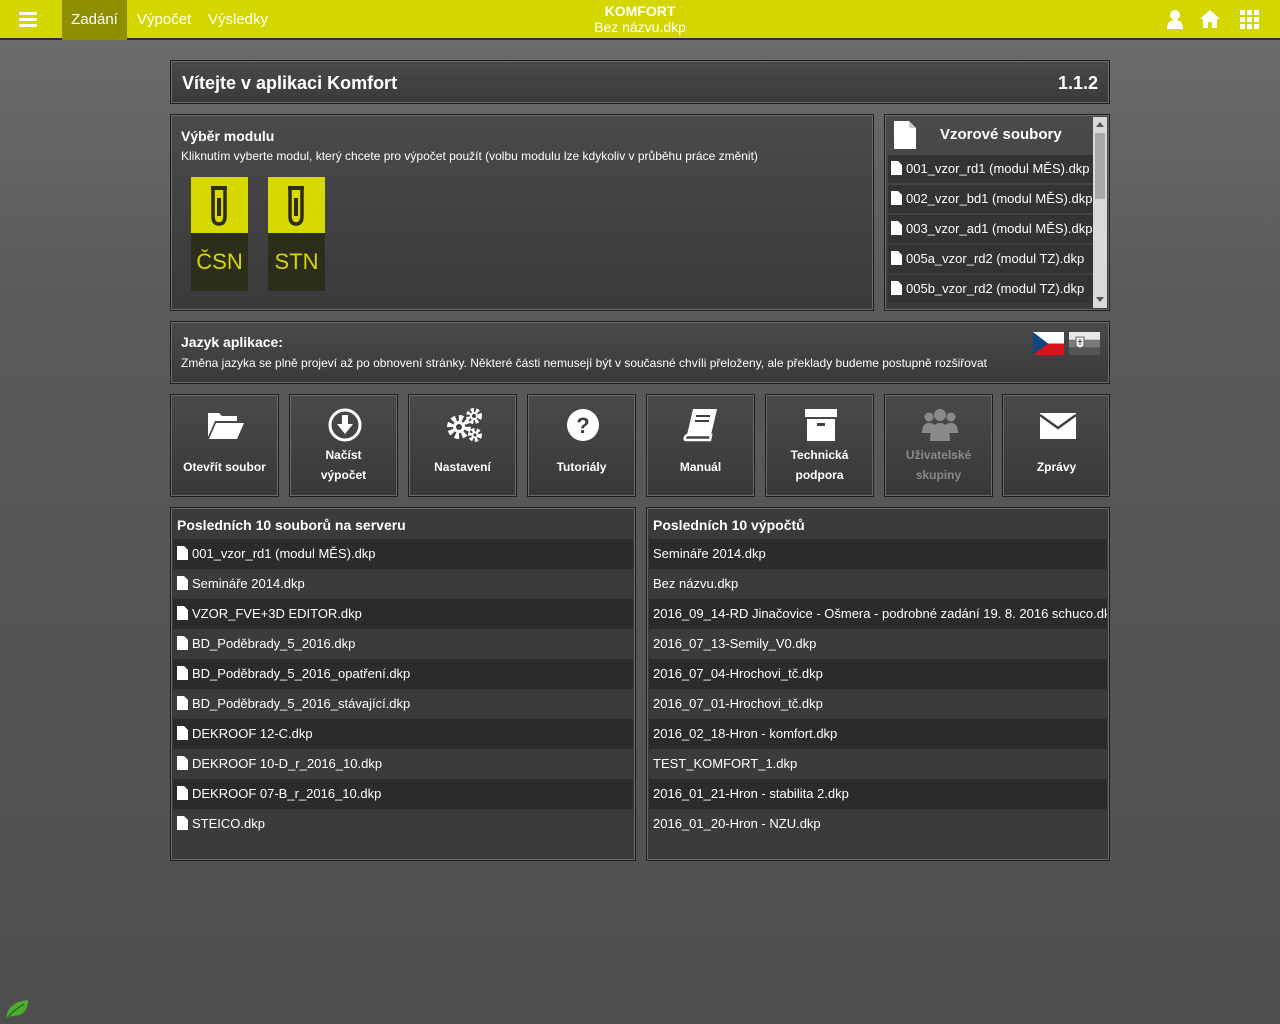 The width and height of the screenshot is (1280, 1024). Describe the element at coordinates (226, 426) in the screenshot. I see `folder-open-icon` at that location.